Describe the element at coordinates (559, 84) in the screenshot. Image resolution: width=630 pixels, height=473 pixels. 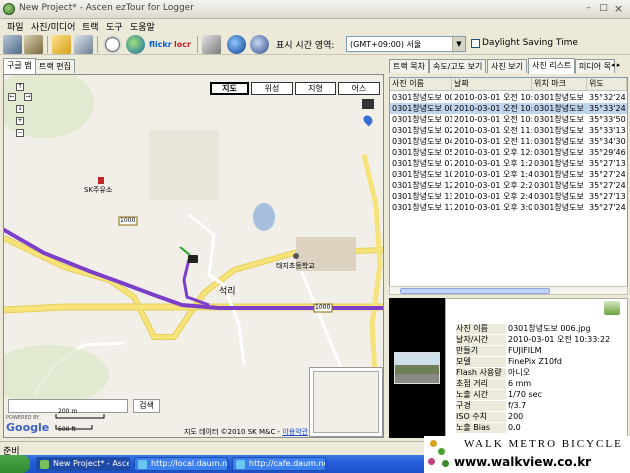
I see `column-header-location: 위치 마크` at that location.